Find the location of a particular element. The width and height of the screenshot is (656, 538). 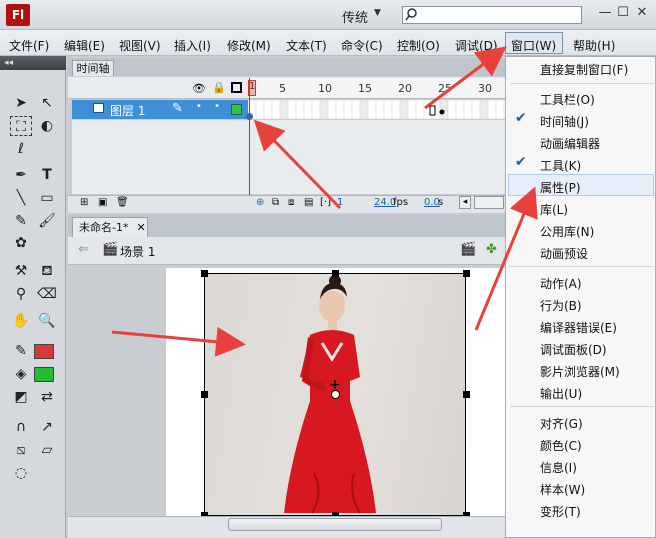

menu-file: 文件(F) is located at coordinates (29, 45).